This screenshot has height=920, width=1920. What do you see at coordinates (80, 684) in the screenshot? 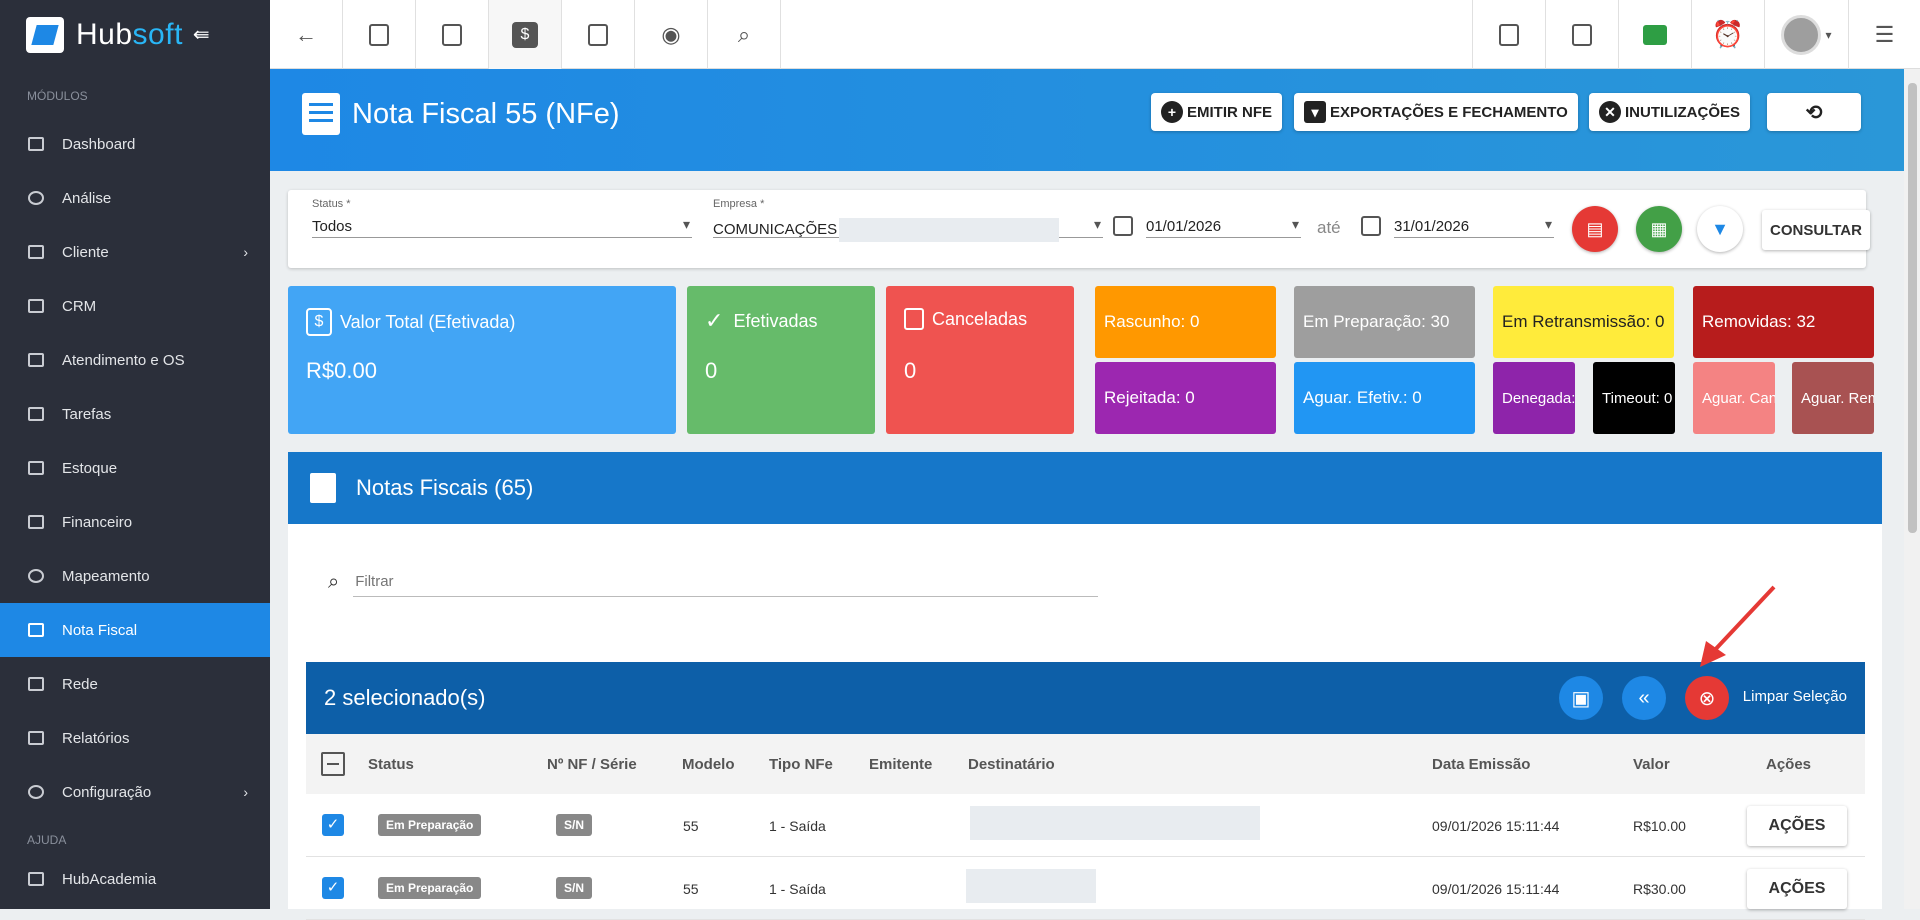
I see `sidebar-item-label: Rede` at bounding box center [80, 684].